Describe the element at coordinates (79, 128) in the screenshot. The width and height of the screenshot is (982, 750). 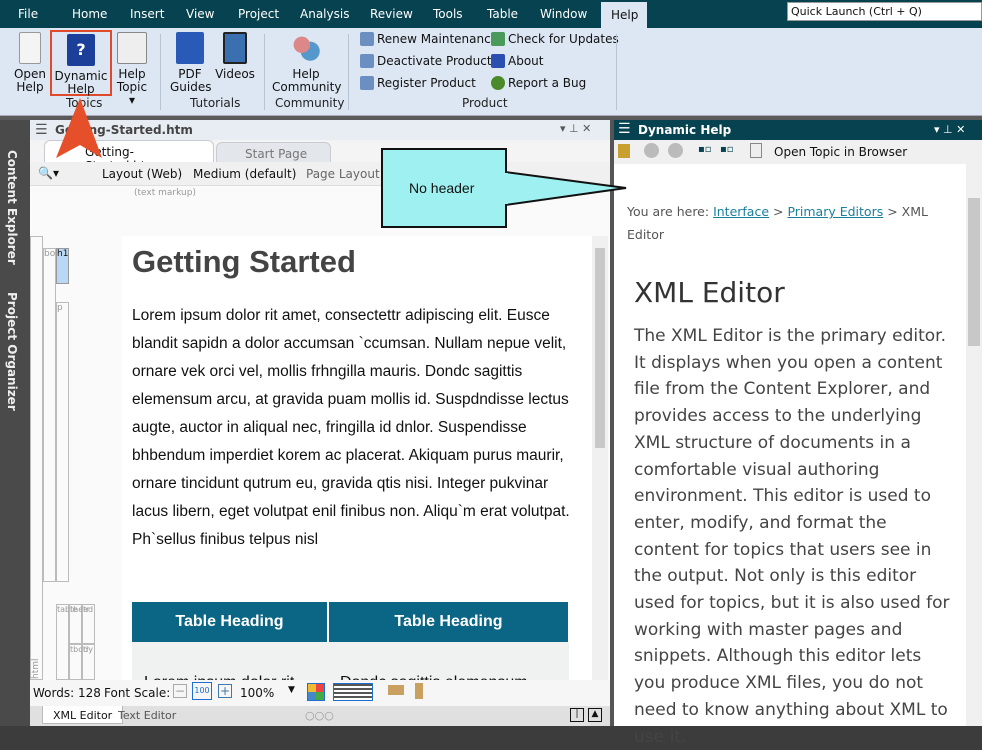
I see `orange-arrow-icon` at that location.